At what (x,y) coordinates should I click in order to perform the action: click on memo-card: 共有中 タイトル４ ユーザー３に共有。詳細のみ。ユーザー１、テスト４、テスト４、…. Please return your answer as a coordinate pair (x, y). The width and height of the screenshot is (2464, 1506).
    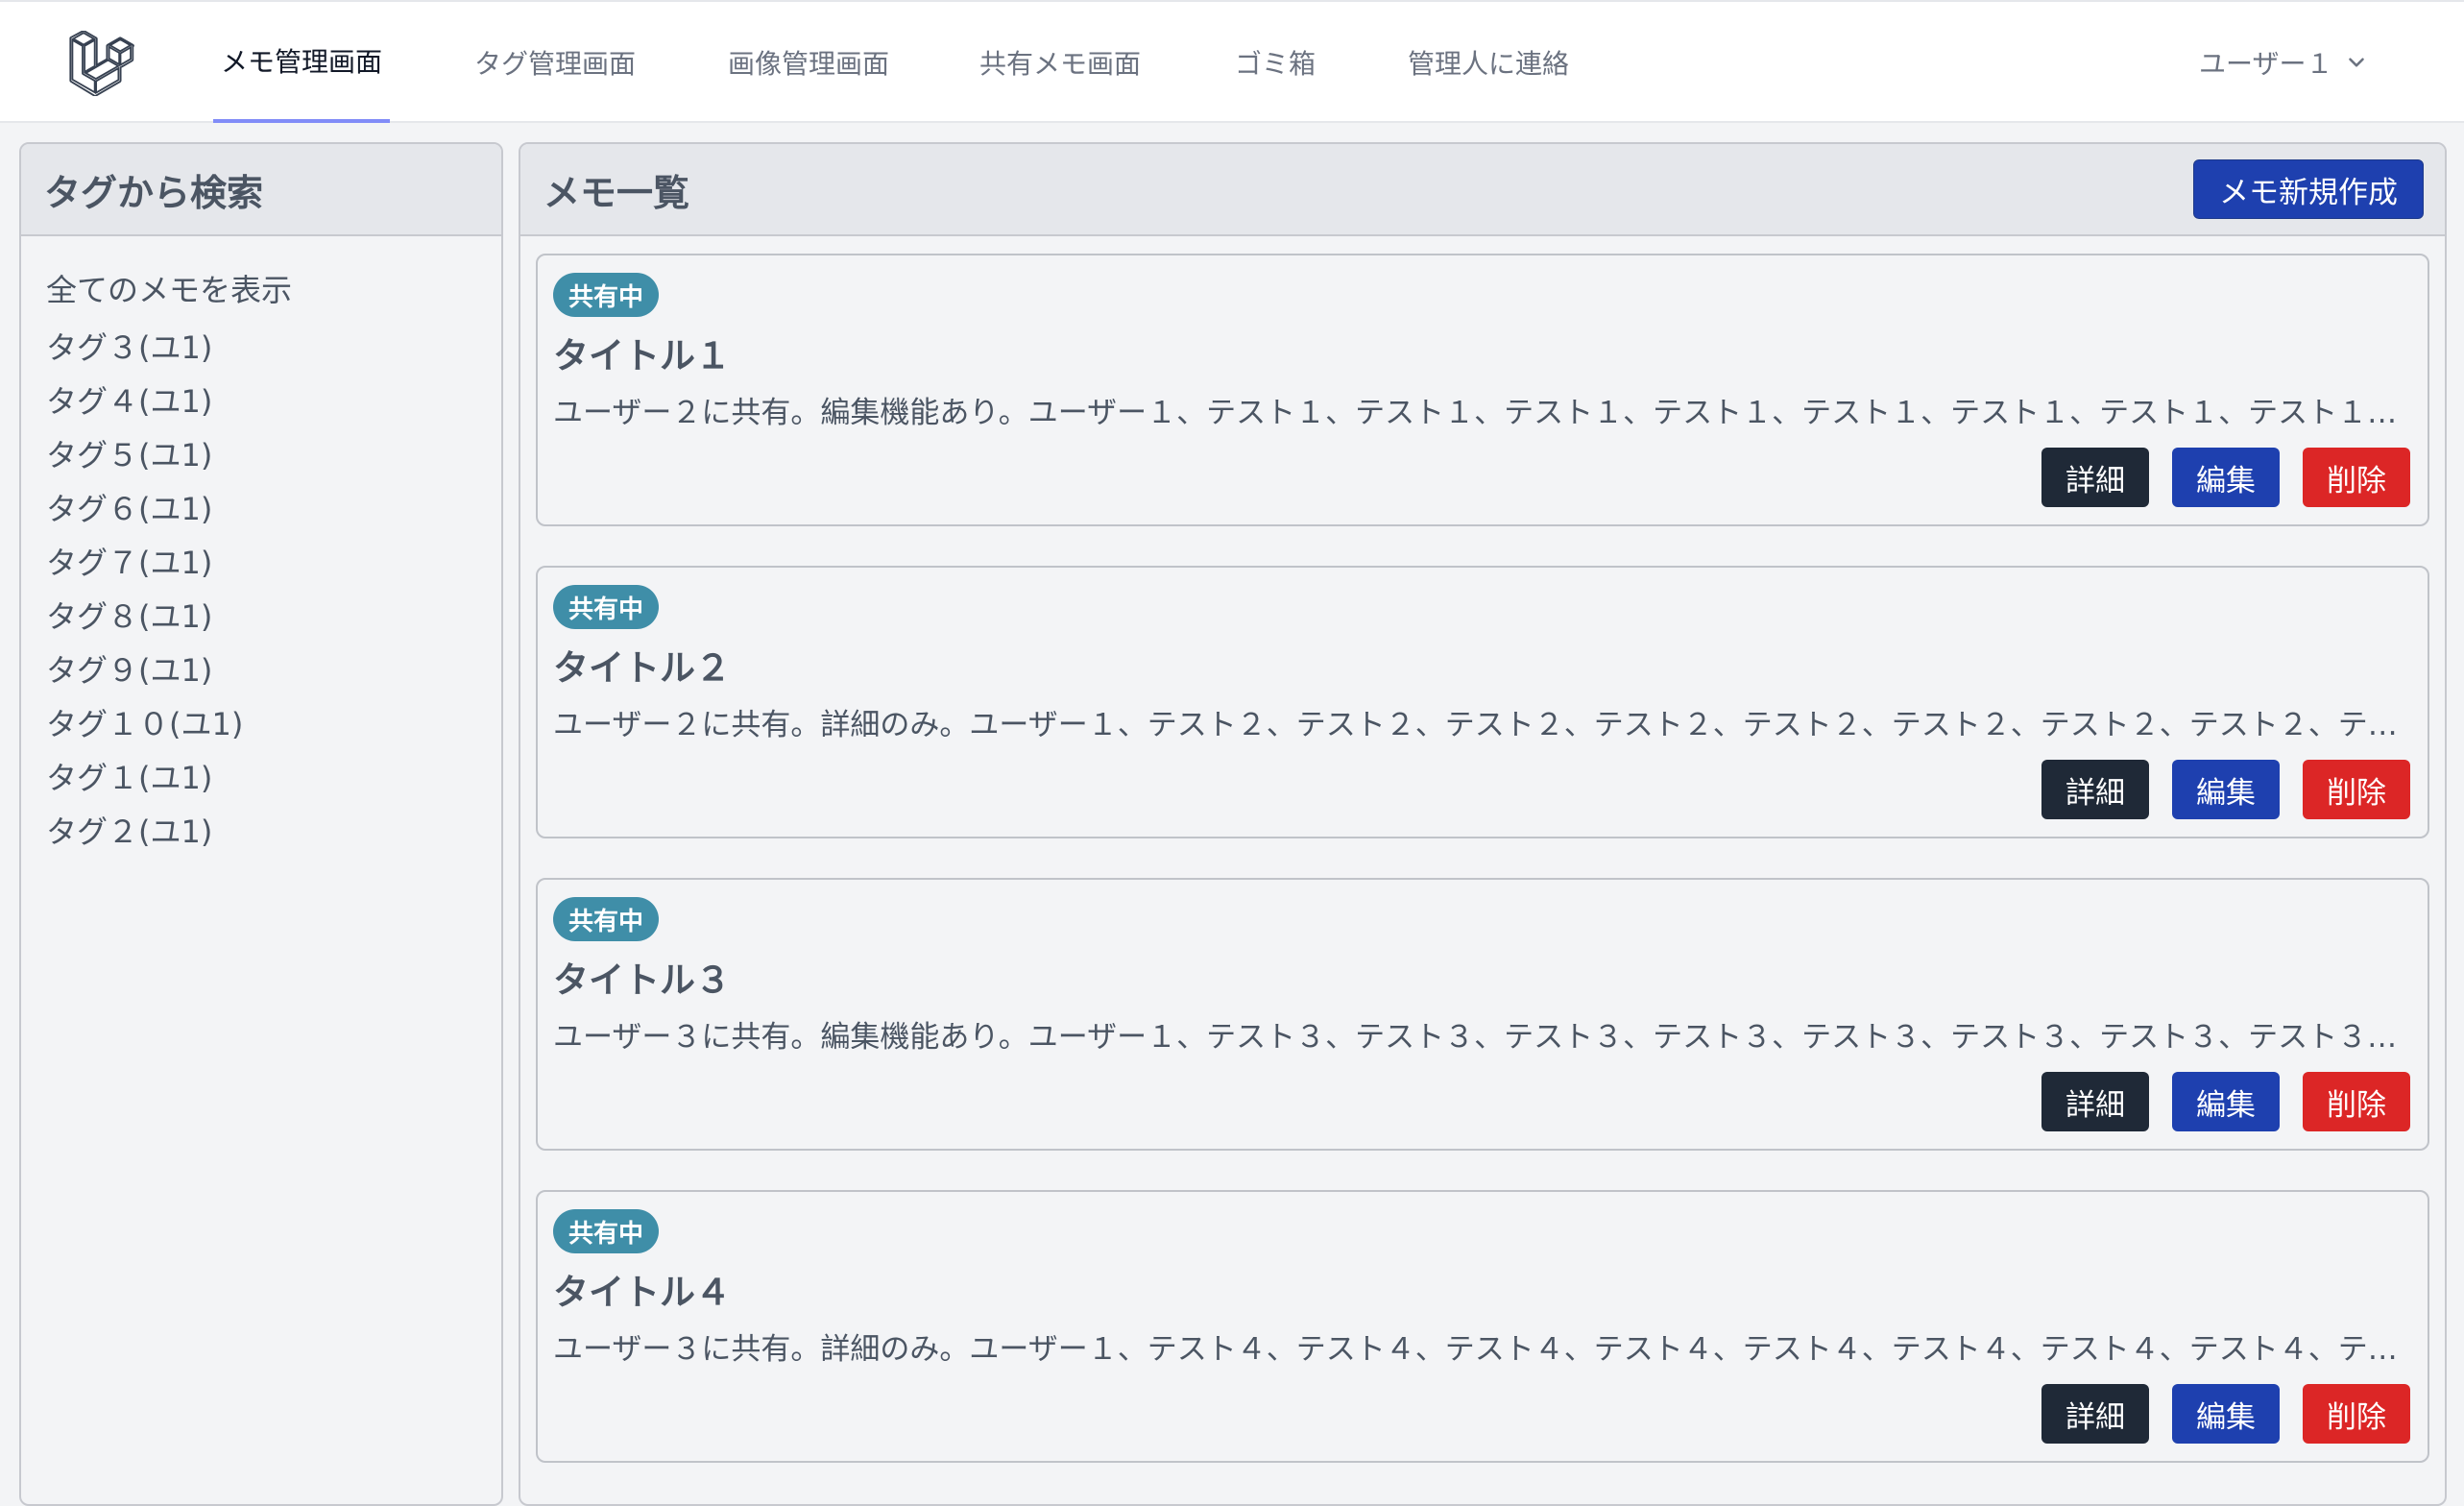
    Looking at the image, I should click on (1483, 1326).